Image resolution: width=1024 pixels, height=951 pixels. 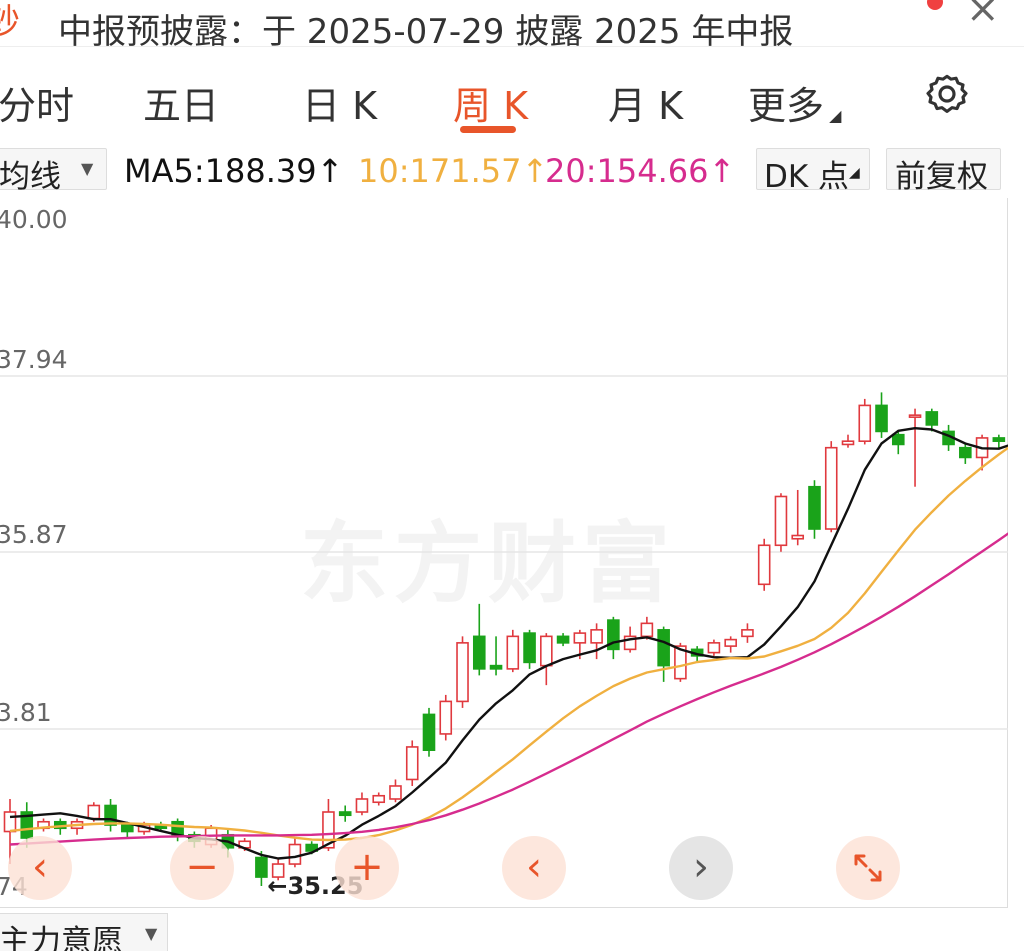 What do you see at coordinates (490, 102) in the screenshot?
I see `tab-weekly-k: 周 K` at bounding box center [490, 102].